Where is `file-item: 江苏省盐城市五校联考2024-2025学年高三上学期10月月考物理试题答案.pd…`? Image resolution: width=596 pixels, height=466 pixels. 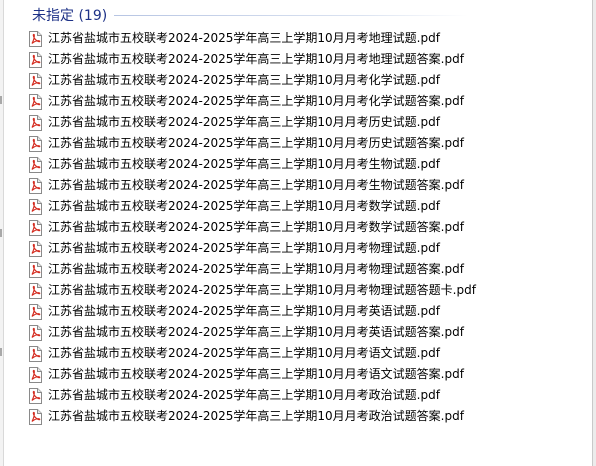
file-item: 江苏省盐城市五校联考2024-2025学年高三上学期10月月考物理试题答案.pd… is located at coordinates (252, 269).